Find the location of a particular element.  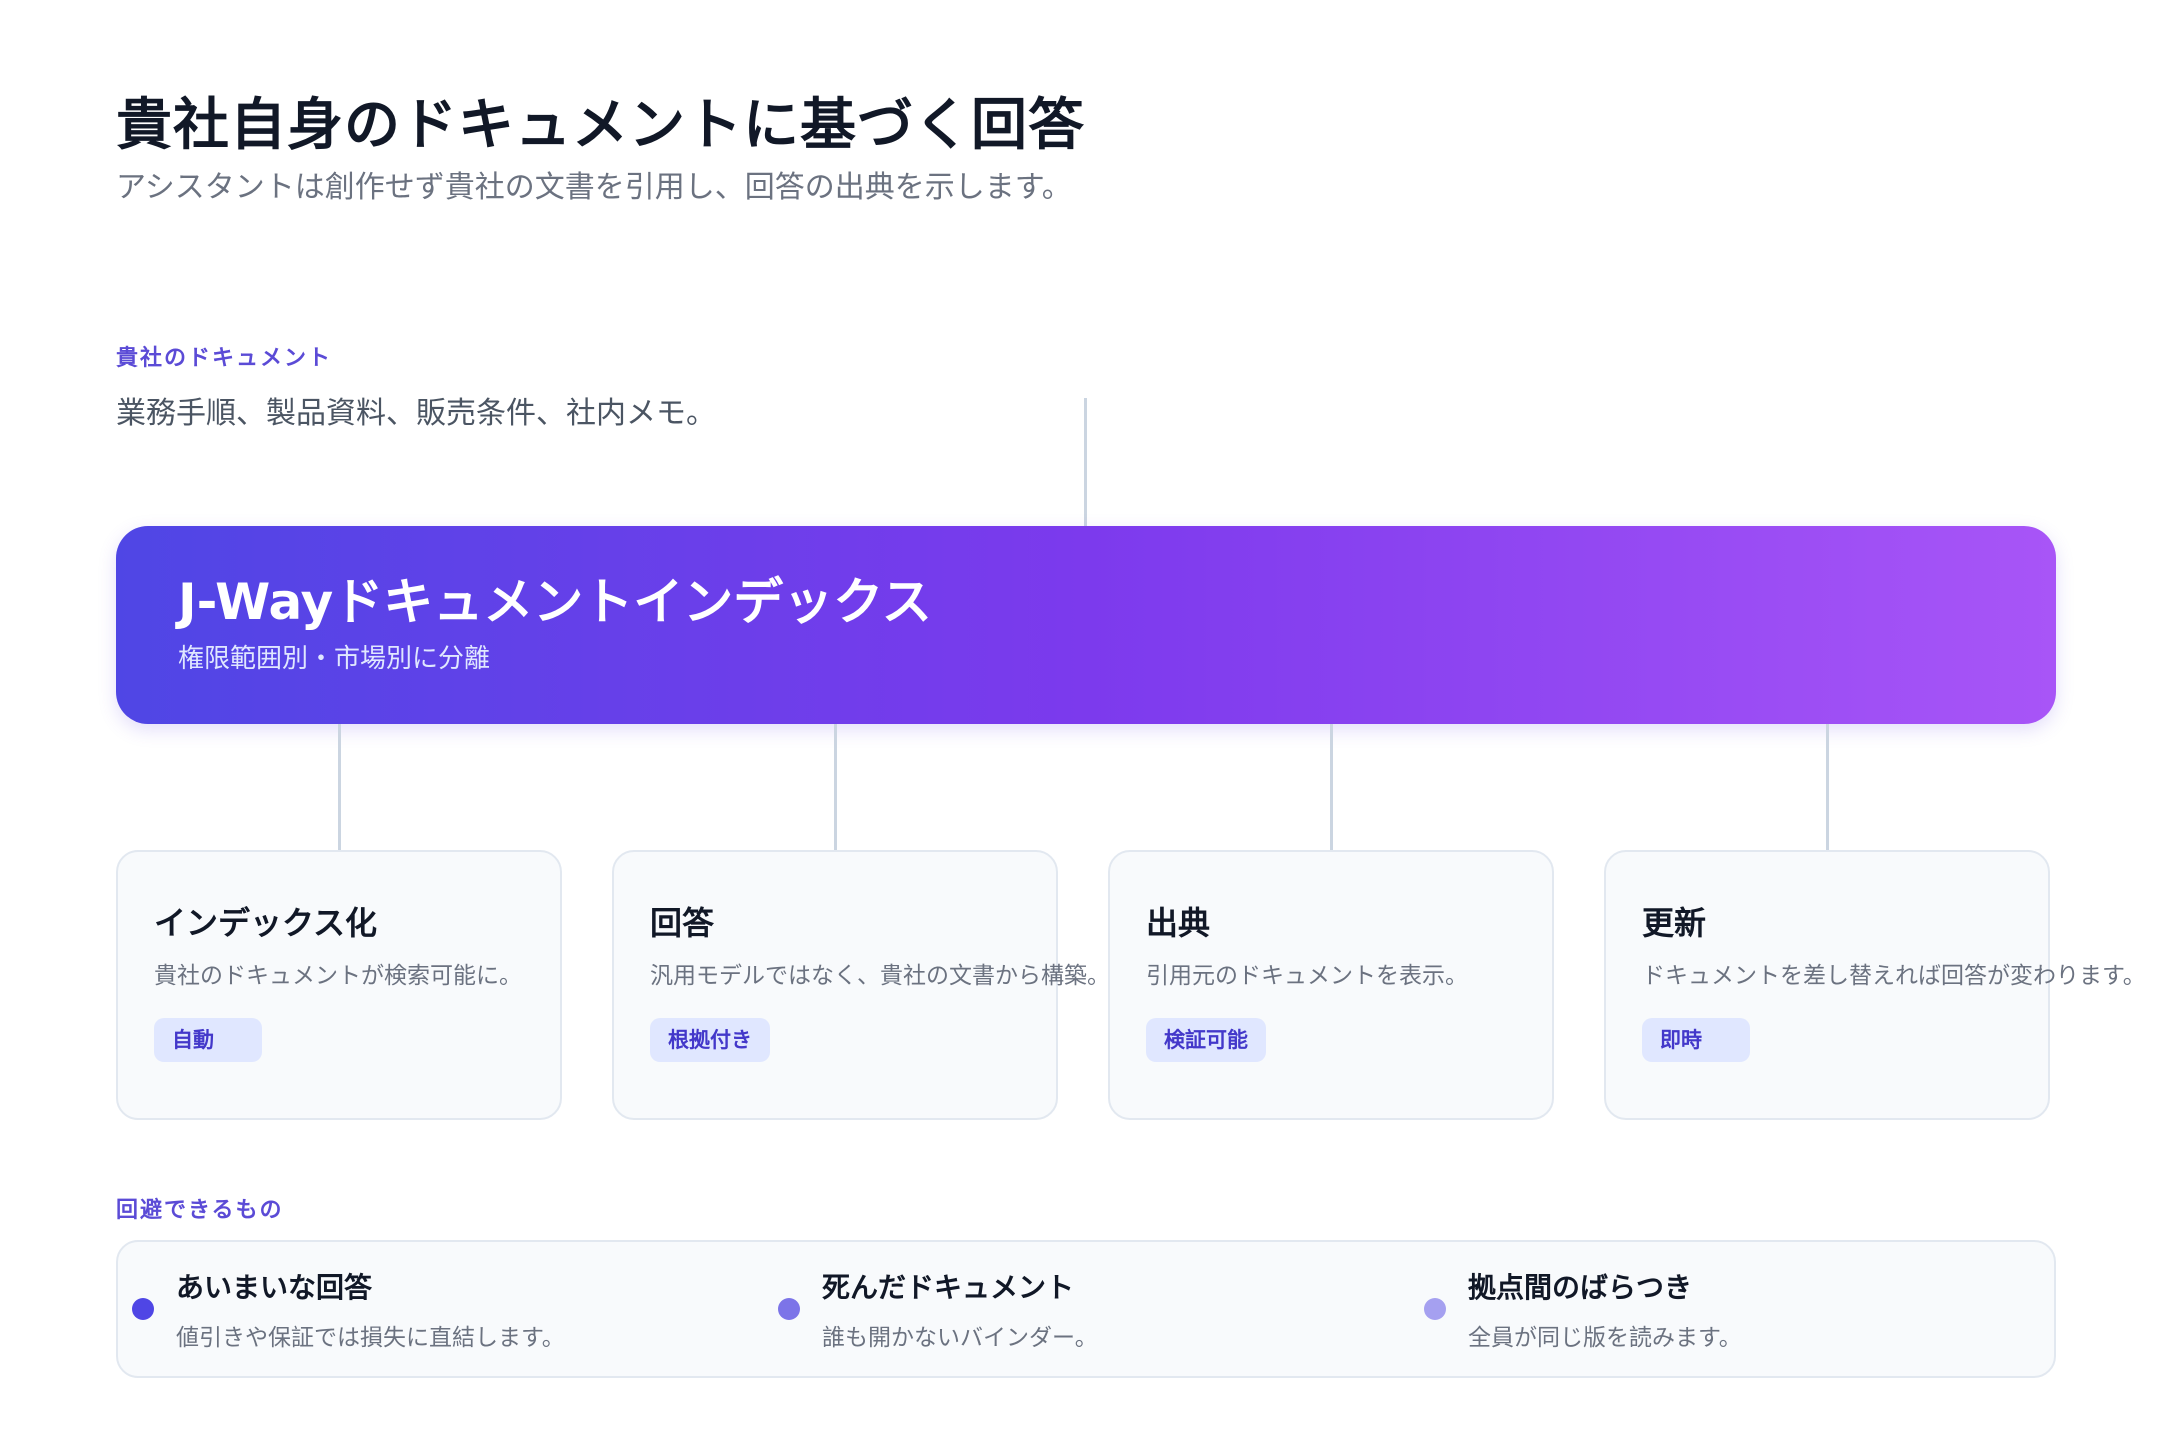

avoid-item-description: 値引きや保証では損失に直結します。 is located at coordinates (370, 1338).